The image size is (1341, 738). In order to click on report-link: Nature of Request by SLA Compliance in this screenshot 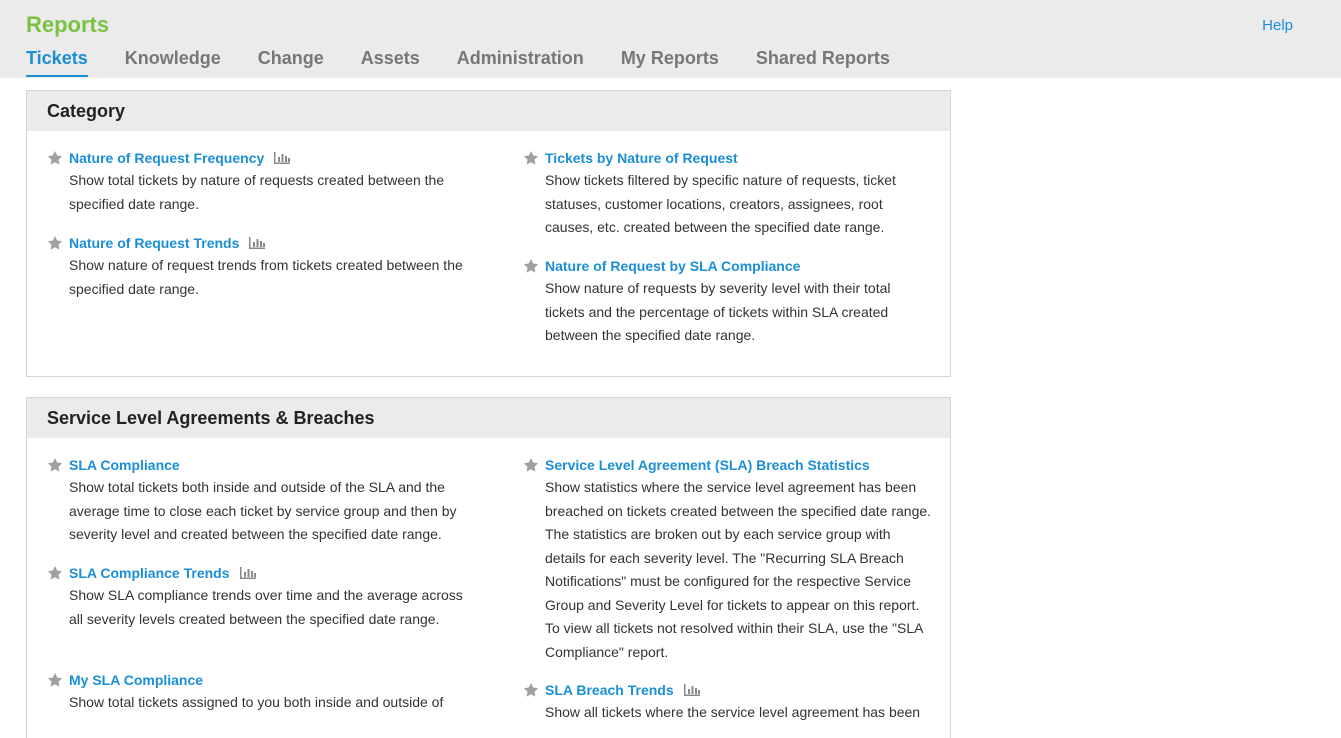, I will do `click(672, 266)`.